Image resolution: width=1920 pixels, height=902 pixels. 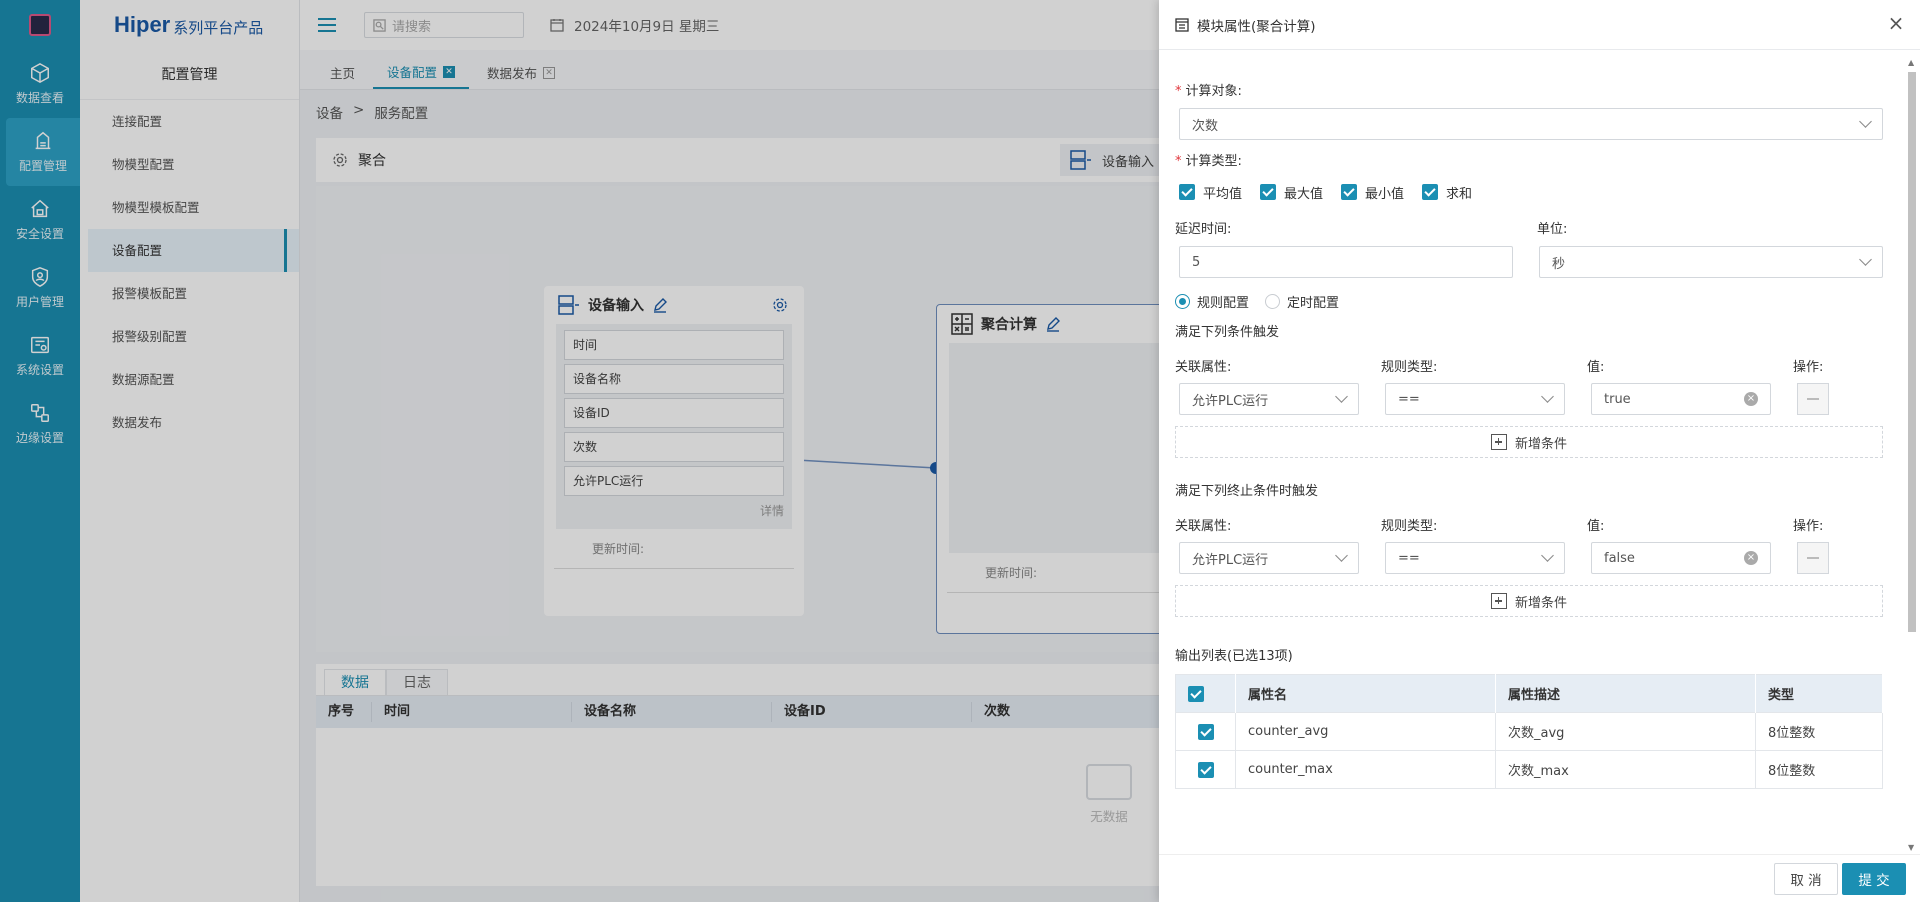 What do you see at coordinates (1912, 352) in the screenshot?
I see `scroll-thumb` at bounding box center [1912, 352].